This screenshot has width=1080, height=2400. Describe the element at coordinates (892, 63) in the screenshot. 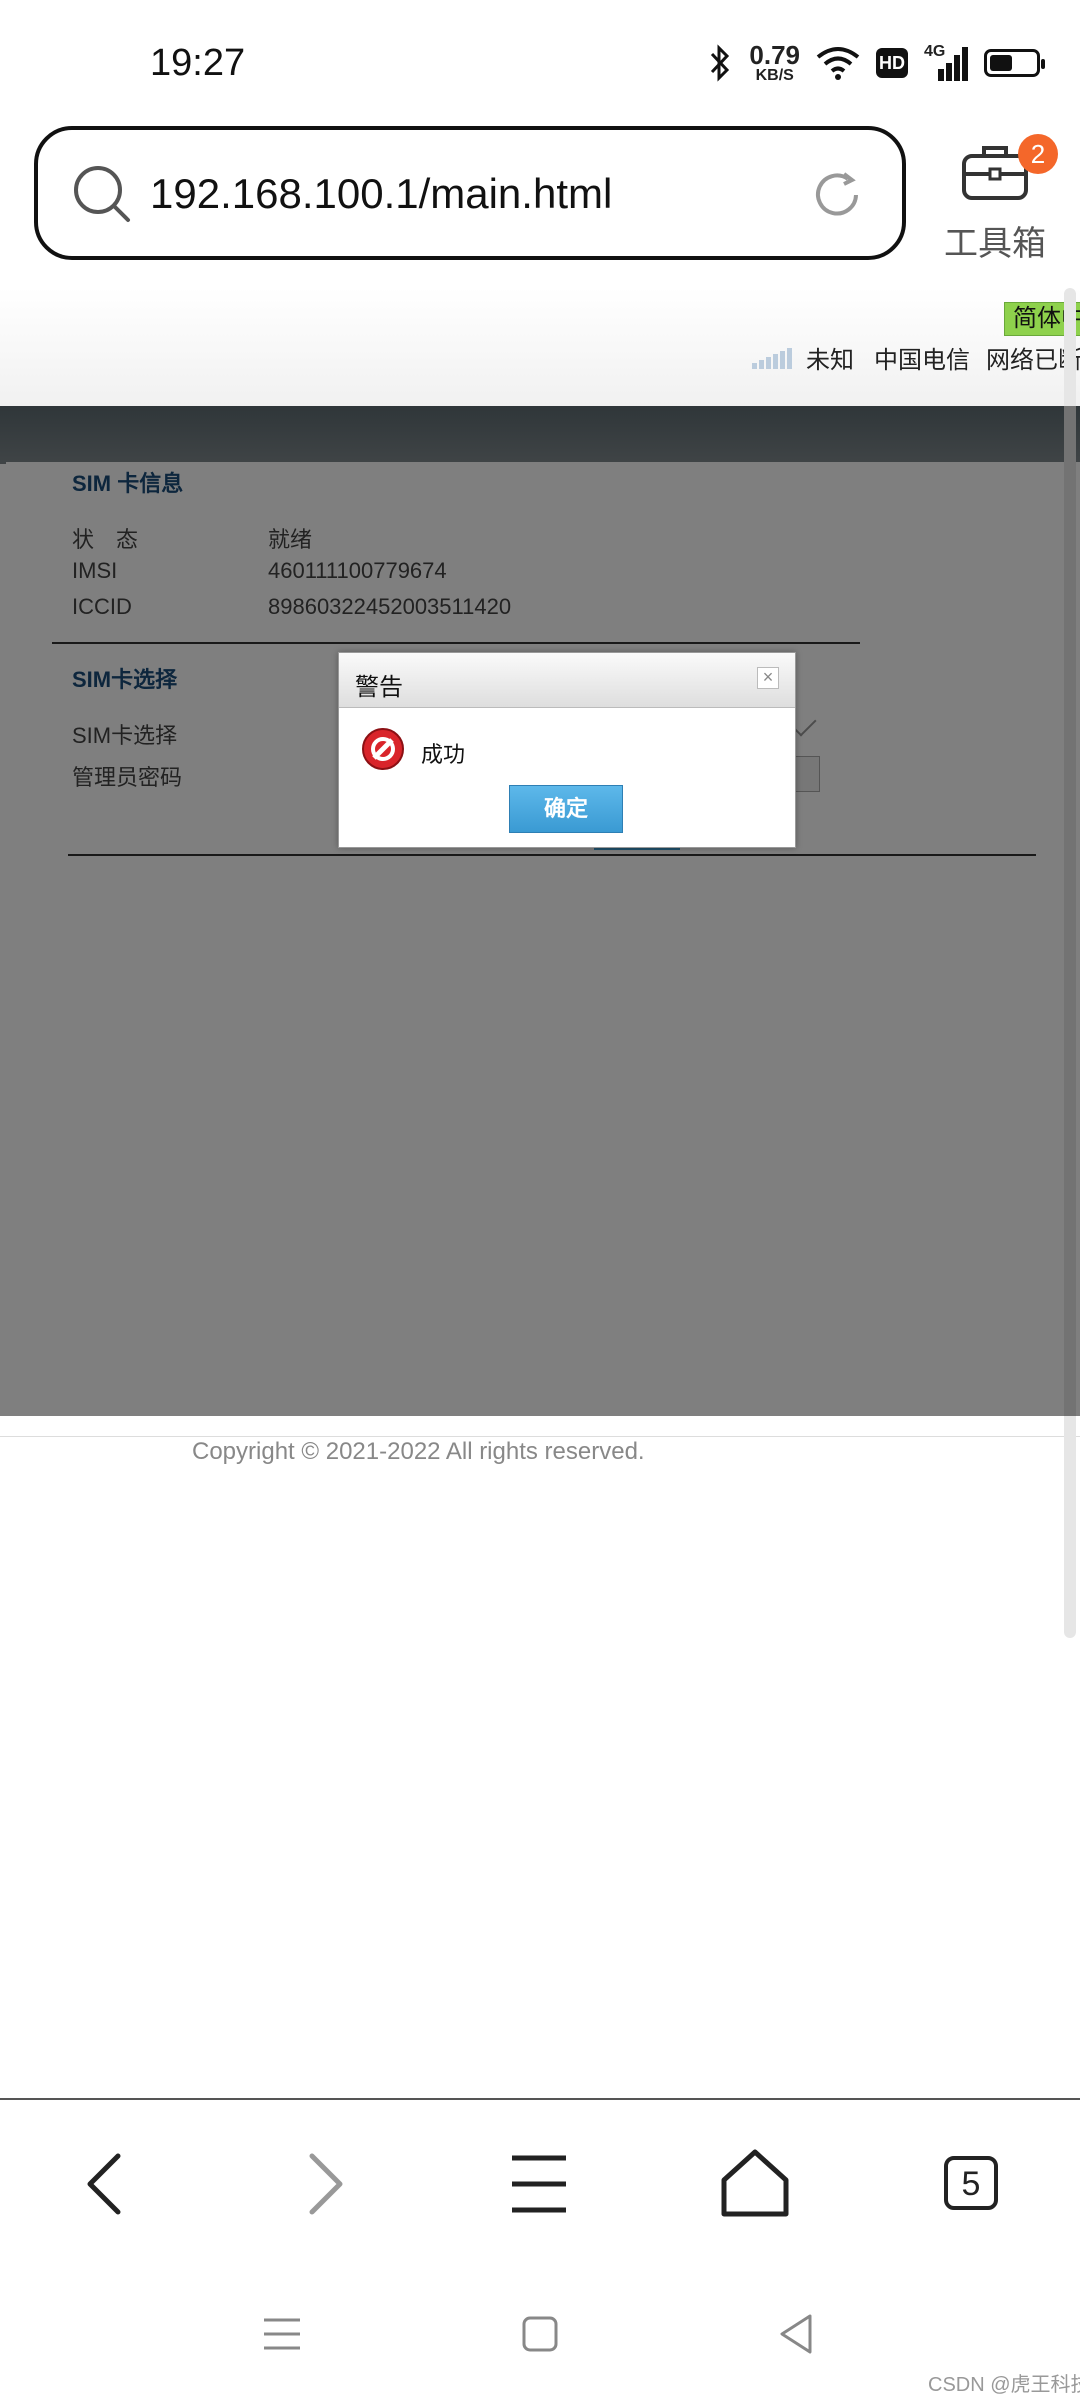

I see `hd-icon: HD` at that location.